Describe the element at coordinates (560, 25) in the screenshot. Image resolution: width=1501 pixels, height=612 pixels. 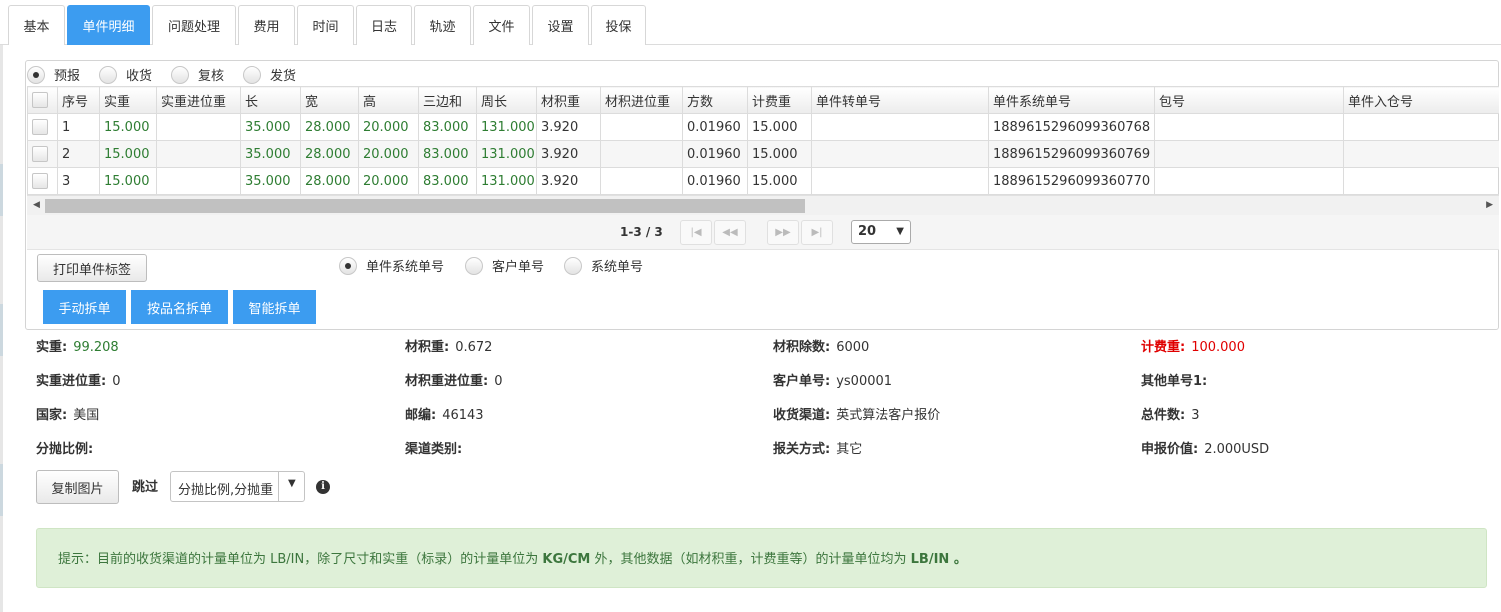
I see `tab-settings: 设置` at that location.